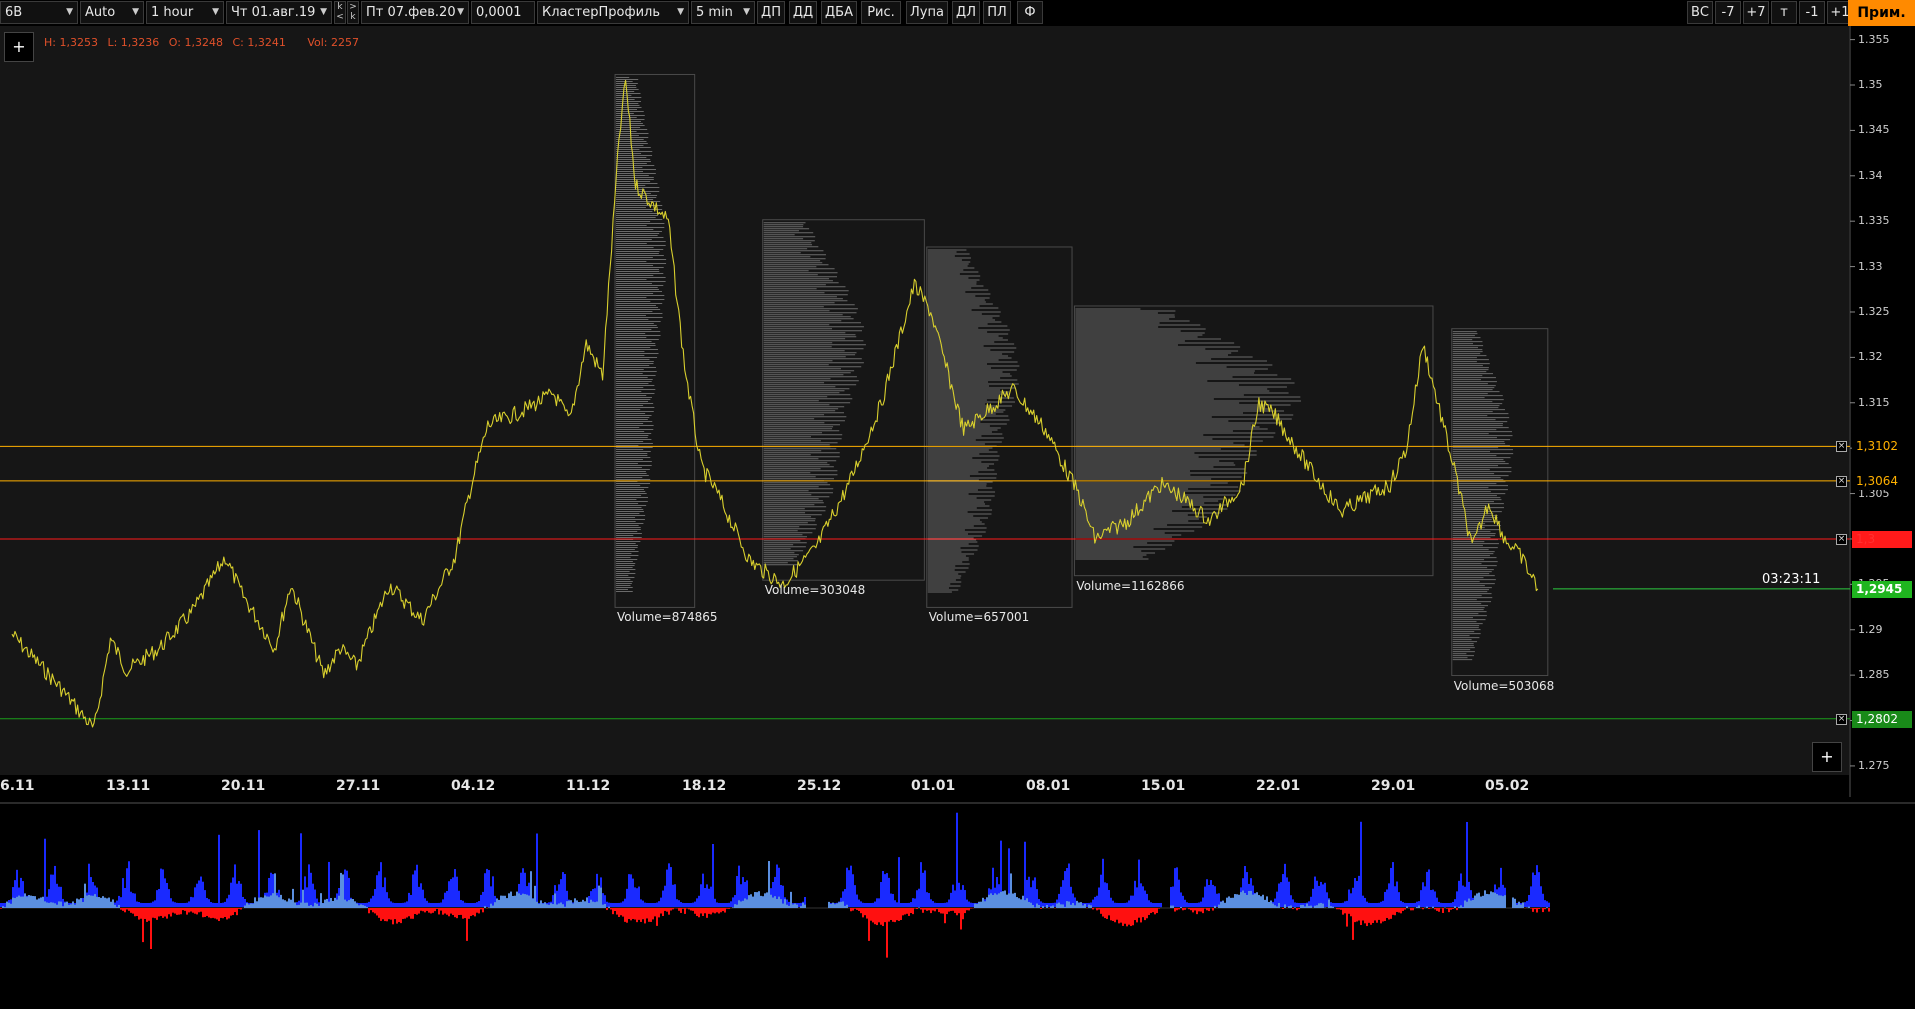 This screenshot has height=1009, width=1915. I want to click on toolbar-button-draw: Рис., so click(881, 12).